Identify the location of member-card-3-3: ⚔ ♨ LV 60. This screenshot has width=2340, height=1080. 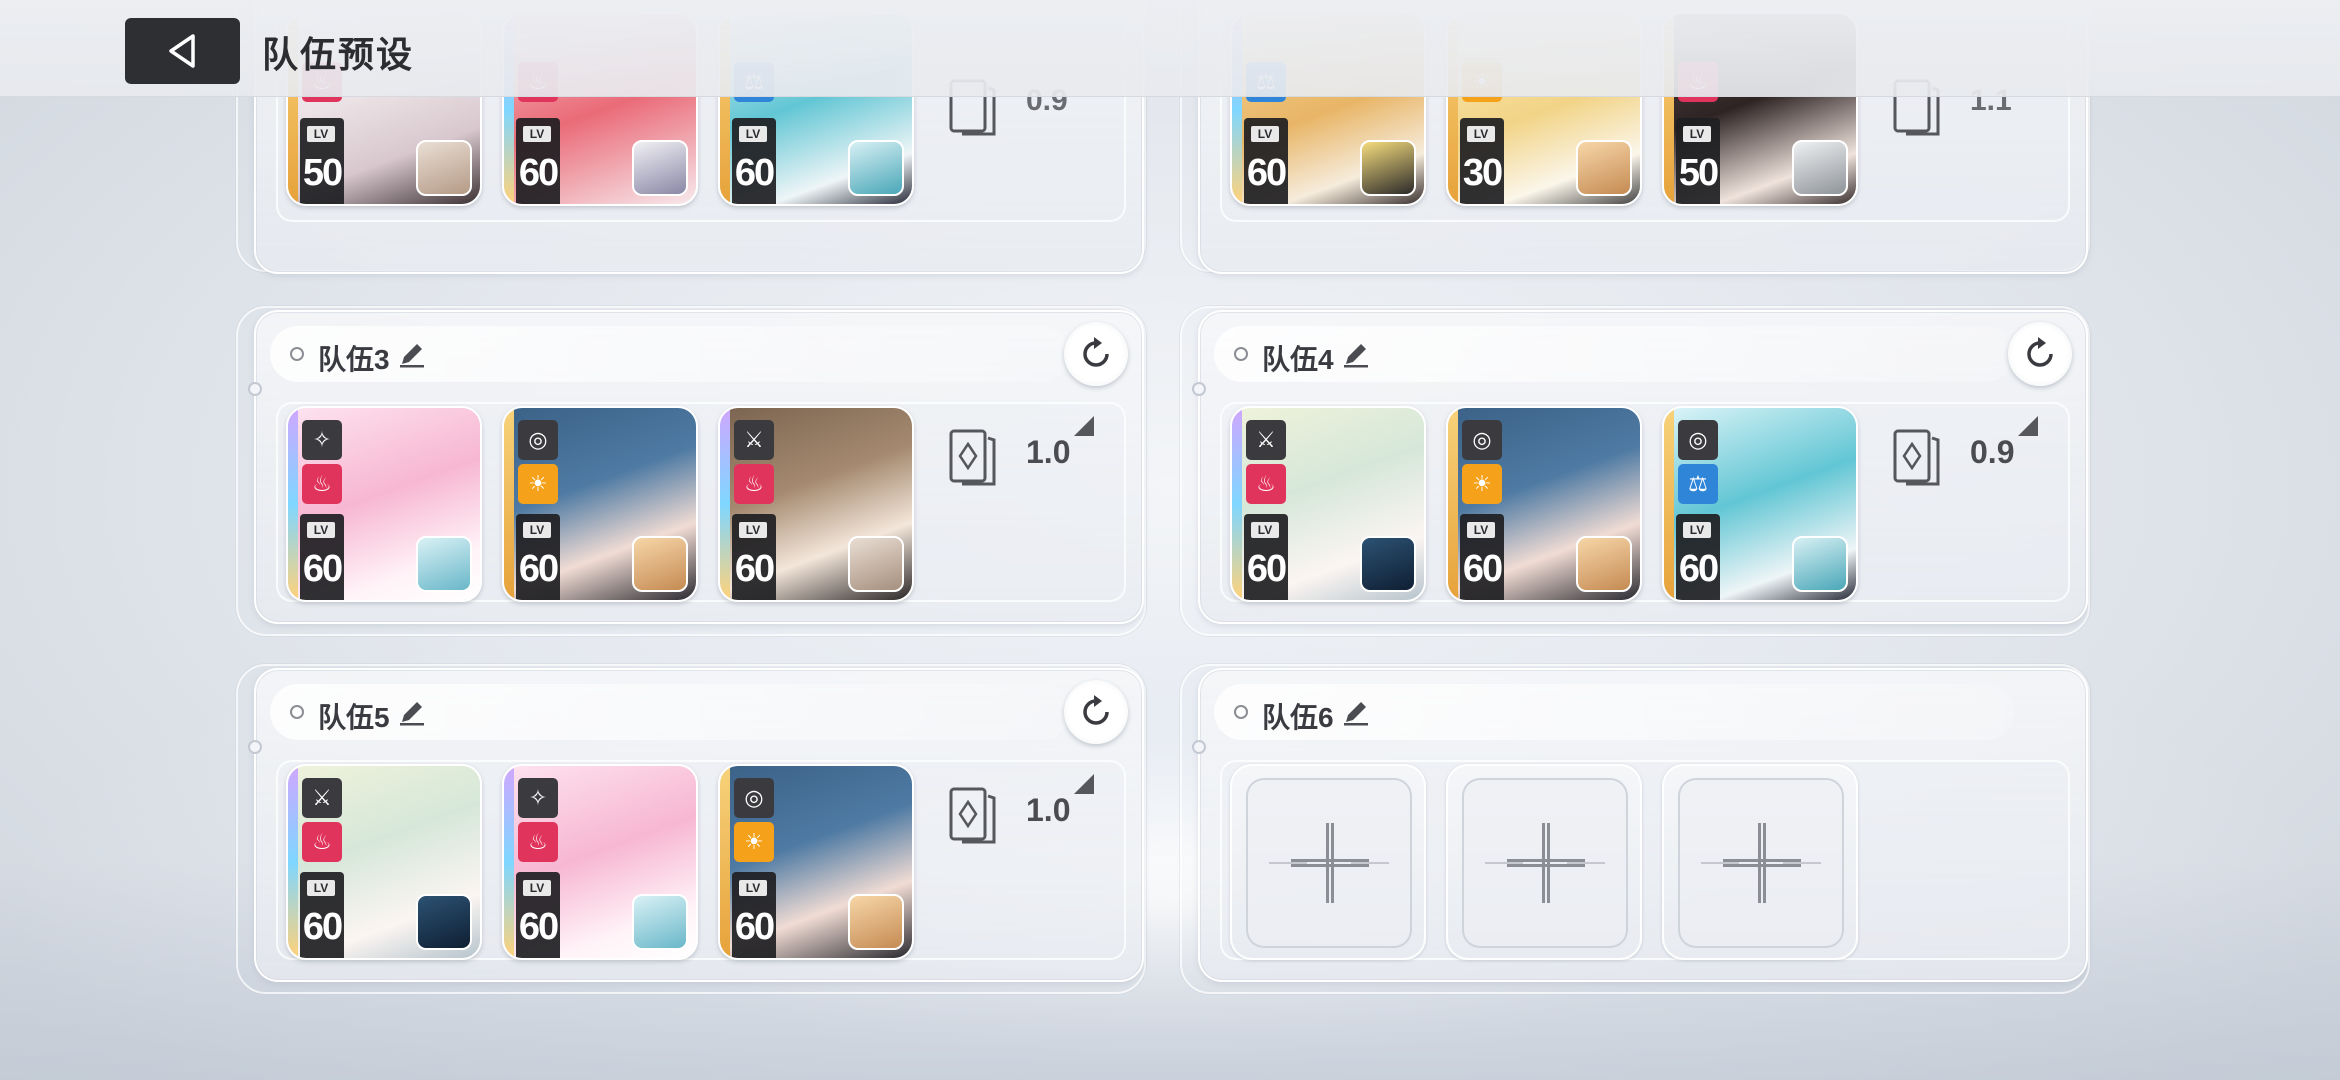
(816, 504).